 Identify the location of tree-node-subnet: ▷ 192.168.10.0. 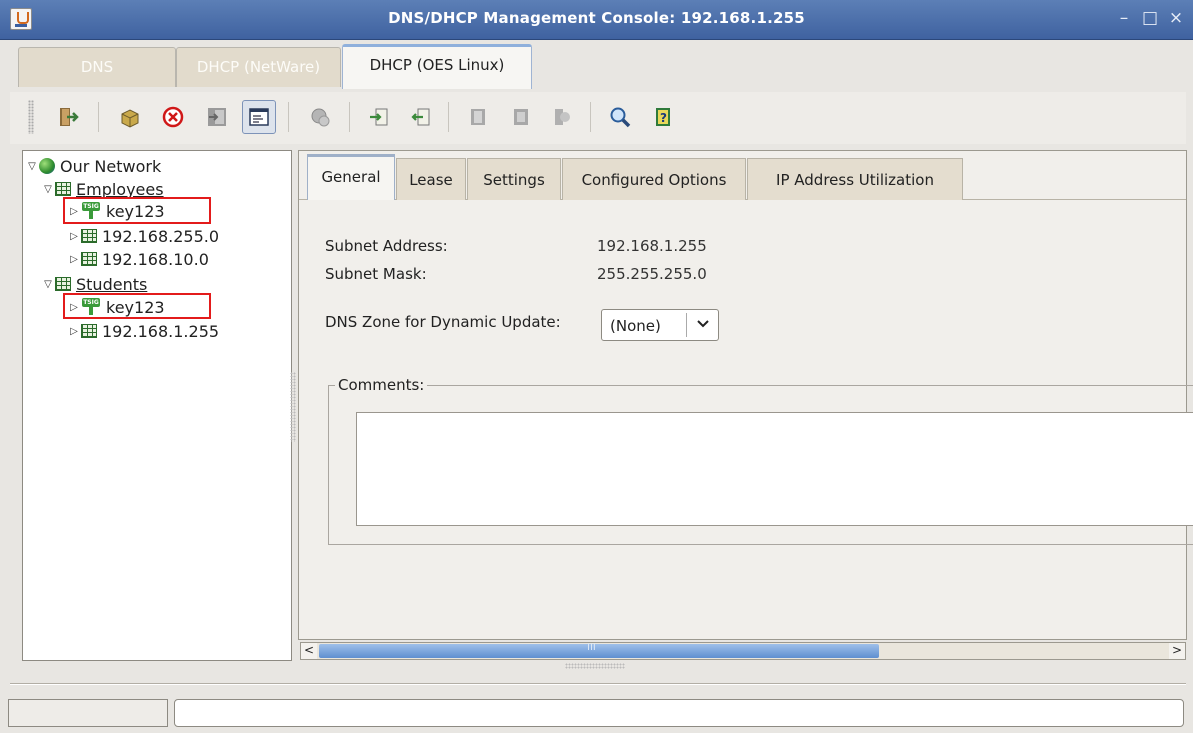
(138, 259).